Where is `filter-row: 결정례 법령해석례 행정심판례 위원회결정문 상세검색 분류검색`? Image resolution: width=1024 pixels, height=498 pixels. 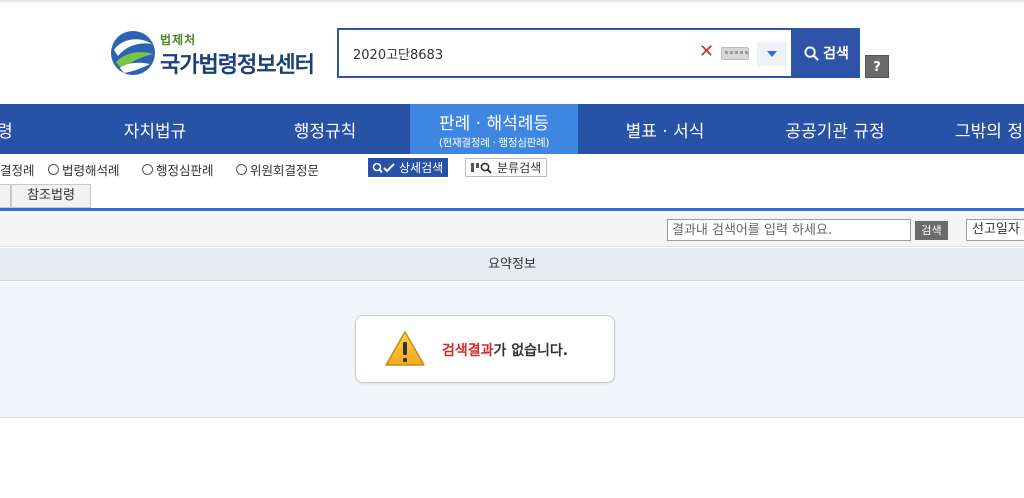 filter-row: 결정례 법령해석례 행정심판례 위원회결정문 상세검색 분류검색 is located at coordinates (512, 169).